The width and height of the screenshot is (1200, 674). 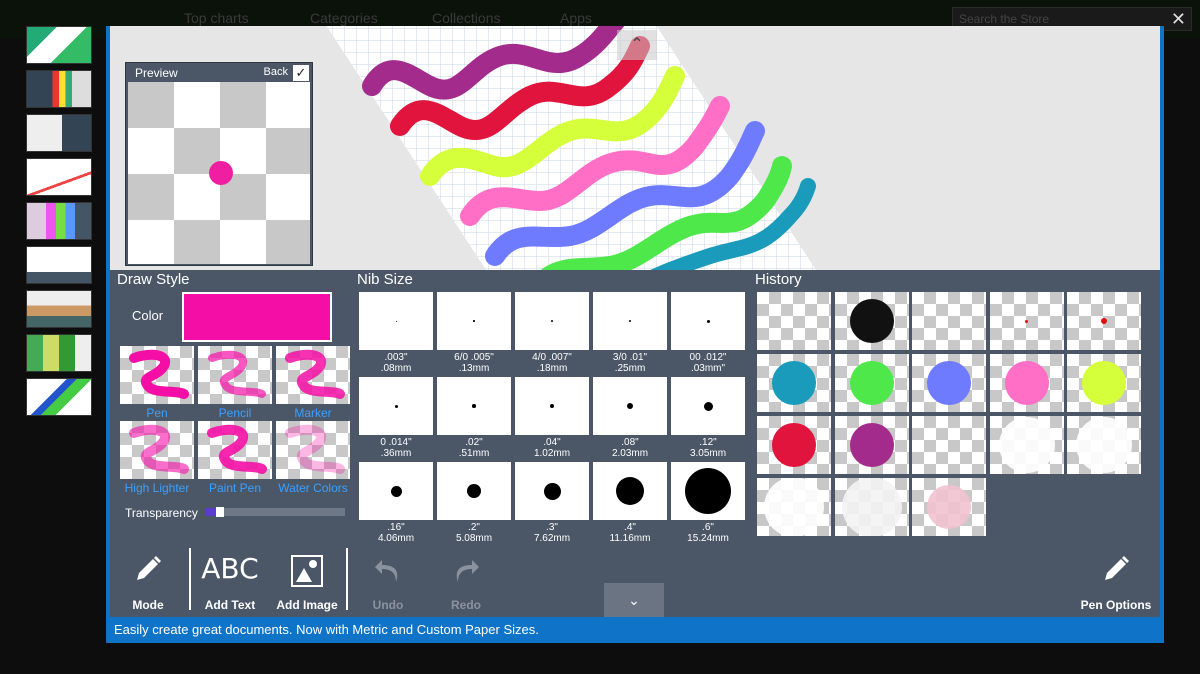 I want to click on close-icon: ✕, so click(x=1178, y=19).